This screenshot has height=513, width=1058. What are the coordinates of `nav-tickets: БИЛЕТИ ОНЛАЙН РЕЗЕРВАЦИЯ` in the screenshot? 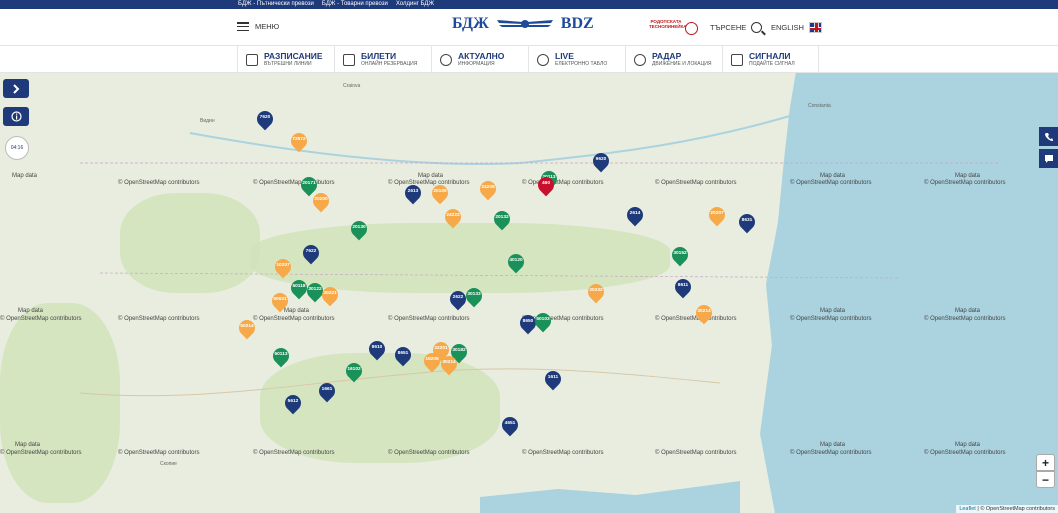 It's located at (382, 59).